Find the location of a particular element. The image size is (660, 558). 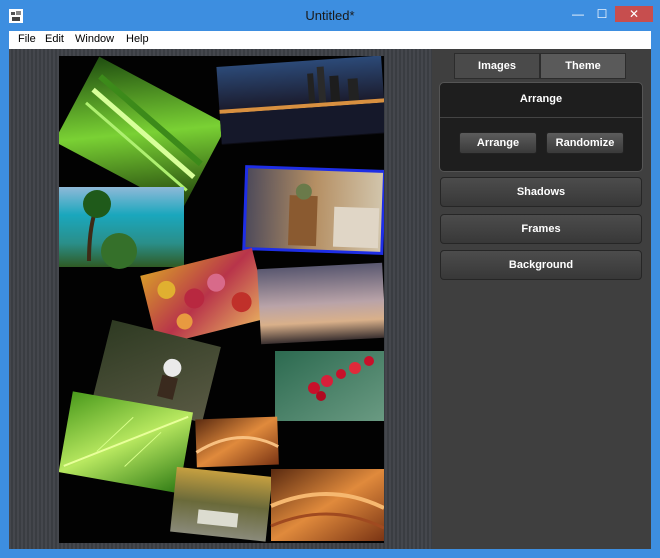

frames-button: Frames is located at coordinates (541, 229).